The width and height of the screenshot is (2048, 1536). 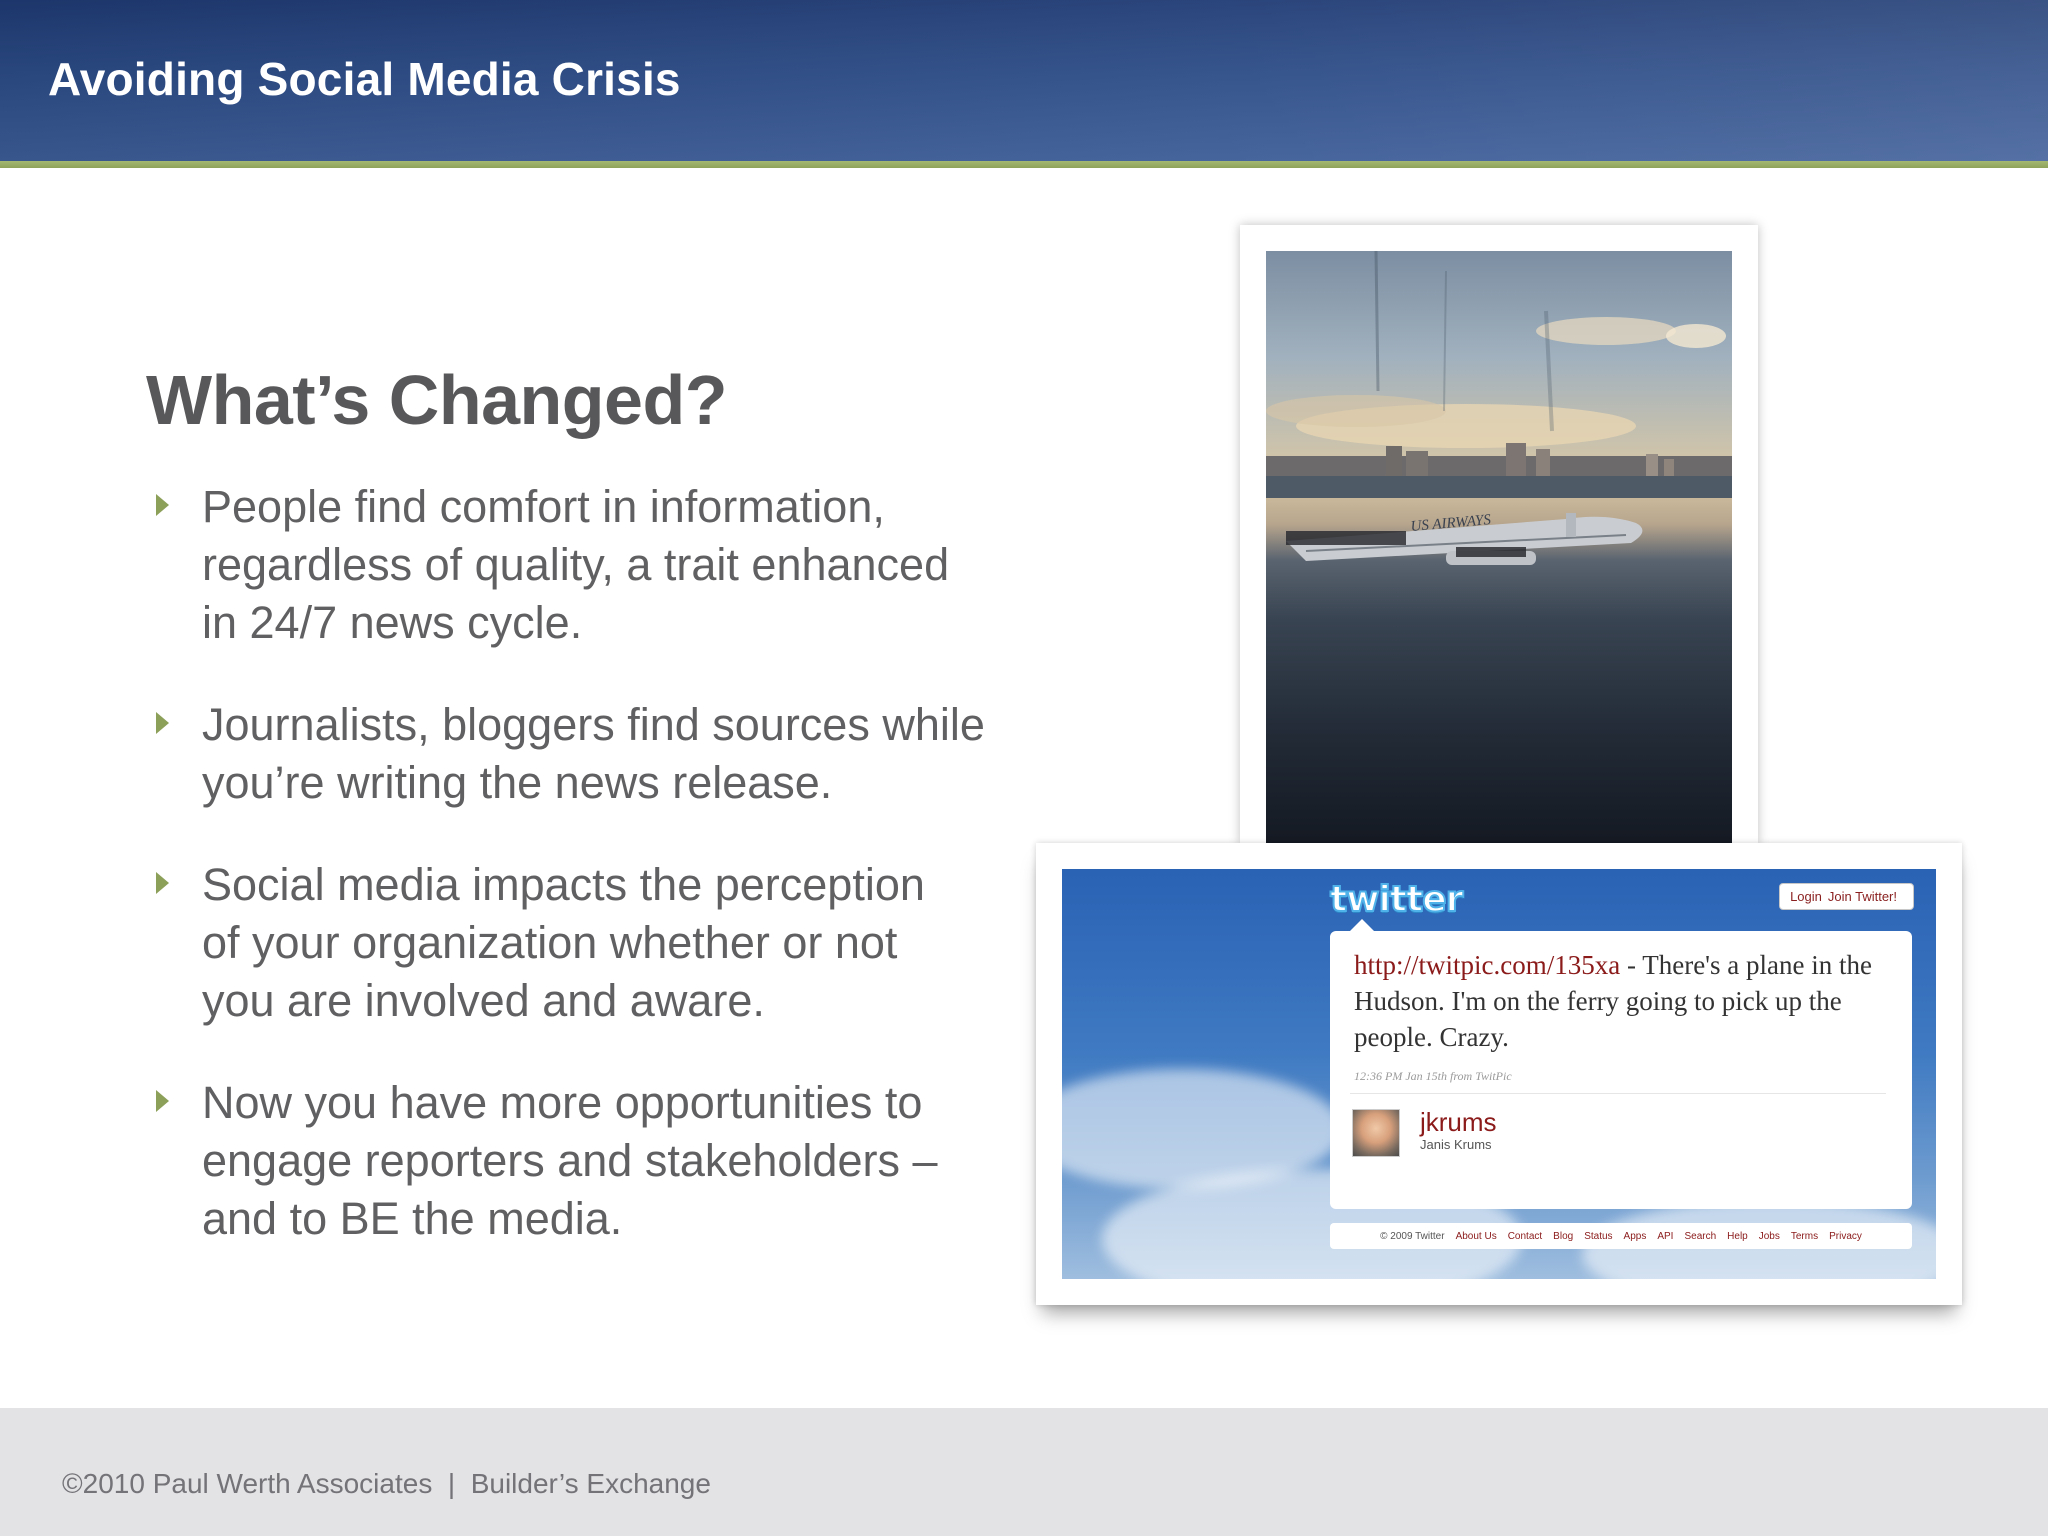 What do you see at coordinates (1845, 1236) in the screenshot?
I see `footer-link-privacy: Privacy` at bounding box center [1845, 1236].